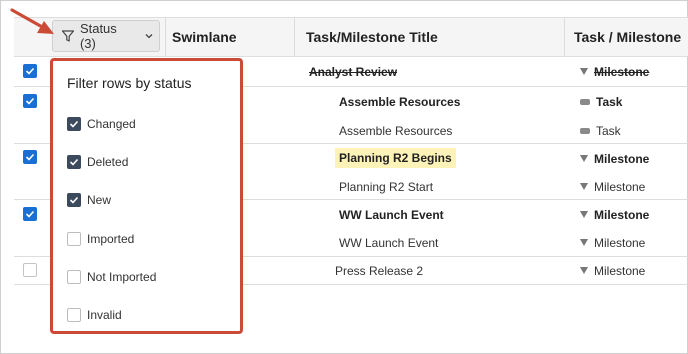 The image size is (688, 354). I want to click on task-title: Analyst Review, so click(353, 72).